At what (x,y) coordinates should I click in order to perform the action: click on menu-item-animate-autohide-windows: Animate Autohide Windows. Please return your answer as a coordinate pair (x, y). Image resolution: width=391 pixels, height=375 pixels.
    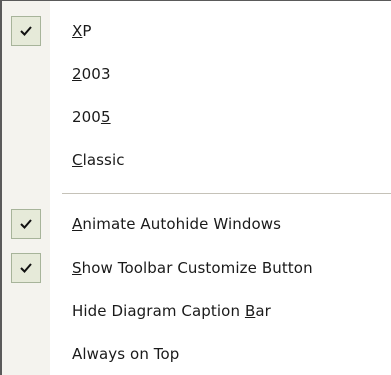
    Looking at the image, I should click on (196, 224).